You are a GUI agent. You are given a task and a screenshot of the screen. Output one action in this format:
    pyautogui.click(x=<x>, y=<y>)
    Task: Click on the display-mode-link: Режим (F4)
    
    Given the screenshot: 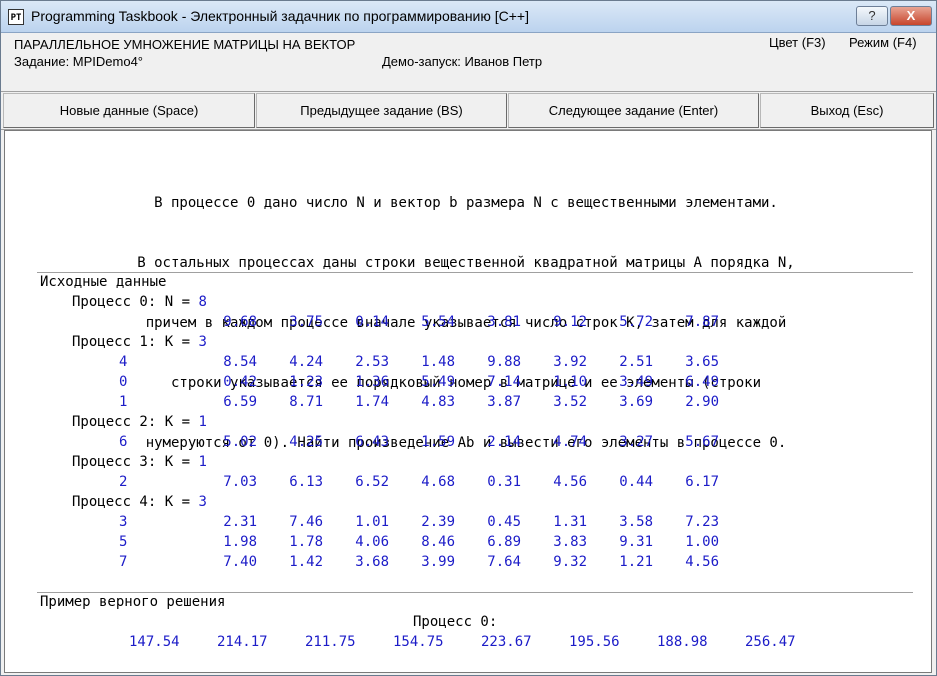 What is the action you would take?
    pyautogui.click(x=883, y=42)
    